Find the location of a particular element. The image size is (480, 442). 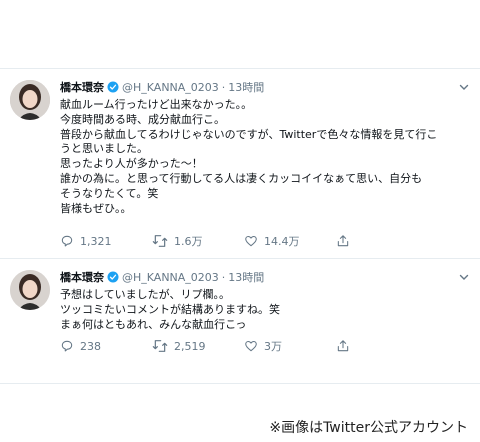

tweet-divider is located at coordinates (240, 258).